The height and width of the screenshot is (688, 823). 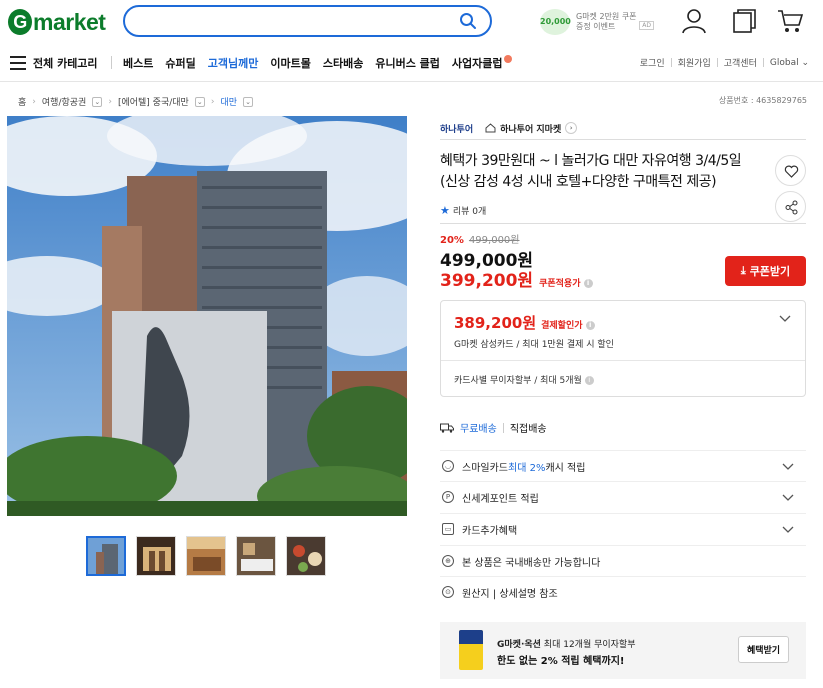 What do you see at coordinates (743, 270) in the screenshot?
I see `download-icon: ⤓` at bounding box center [743, 270].